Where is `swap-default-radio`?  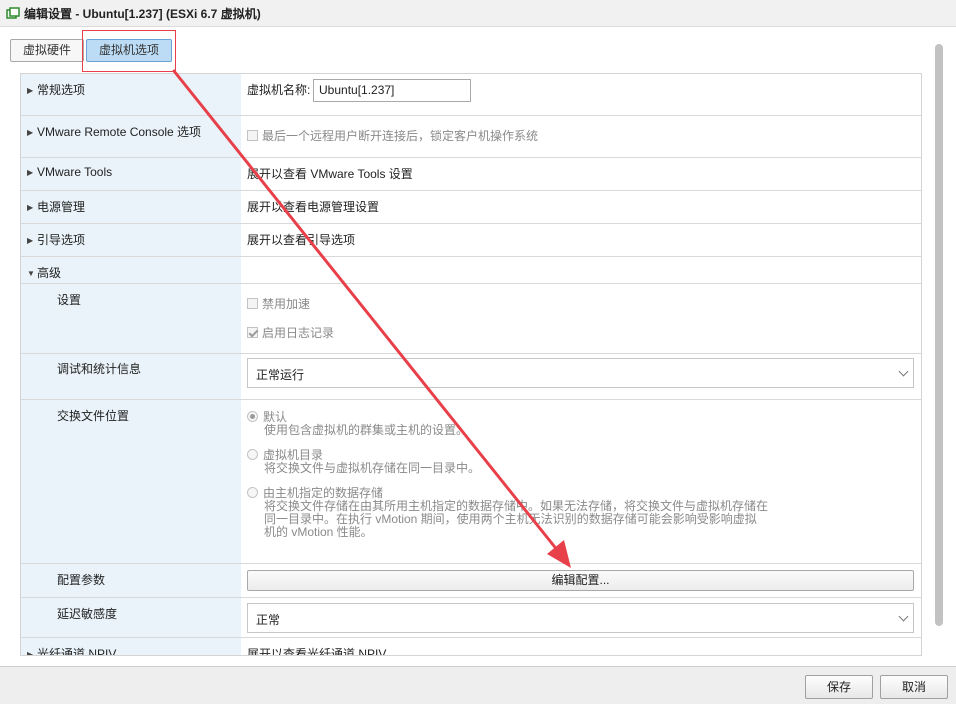
swap-default-radio is located at coordinates (252, 416).